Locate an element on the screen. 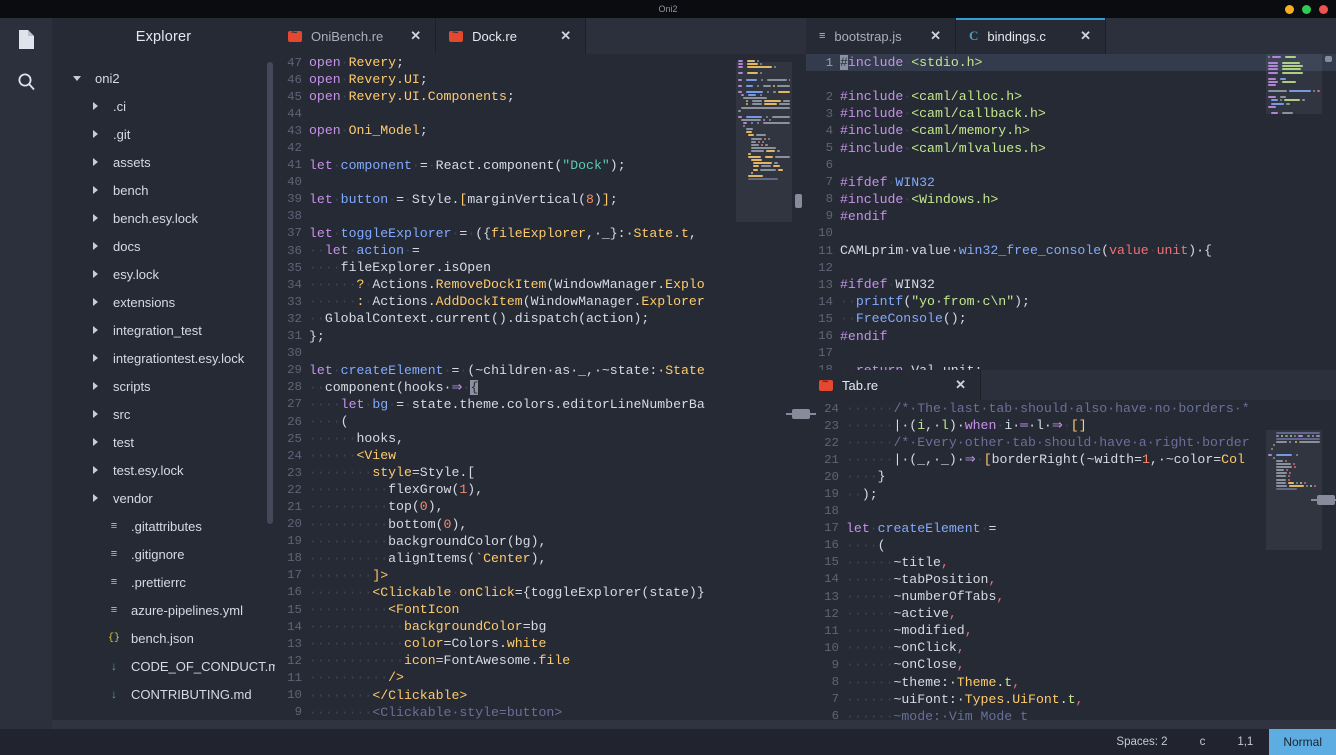 This screenshot has width=1336, height=755. line-number: 22 is located at coordinates (294, 489).